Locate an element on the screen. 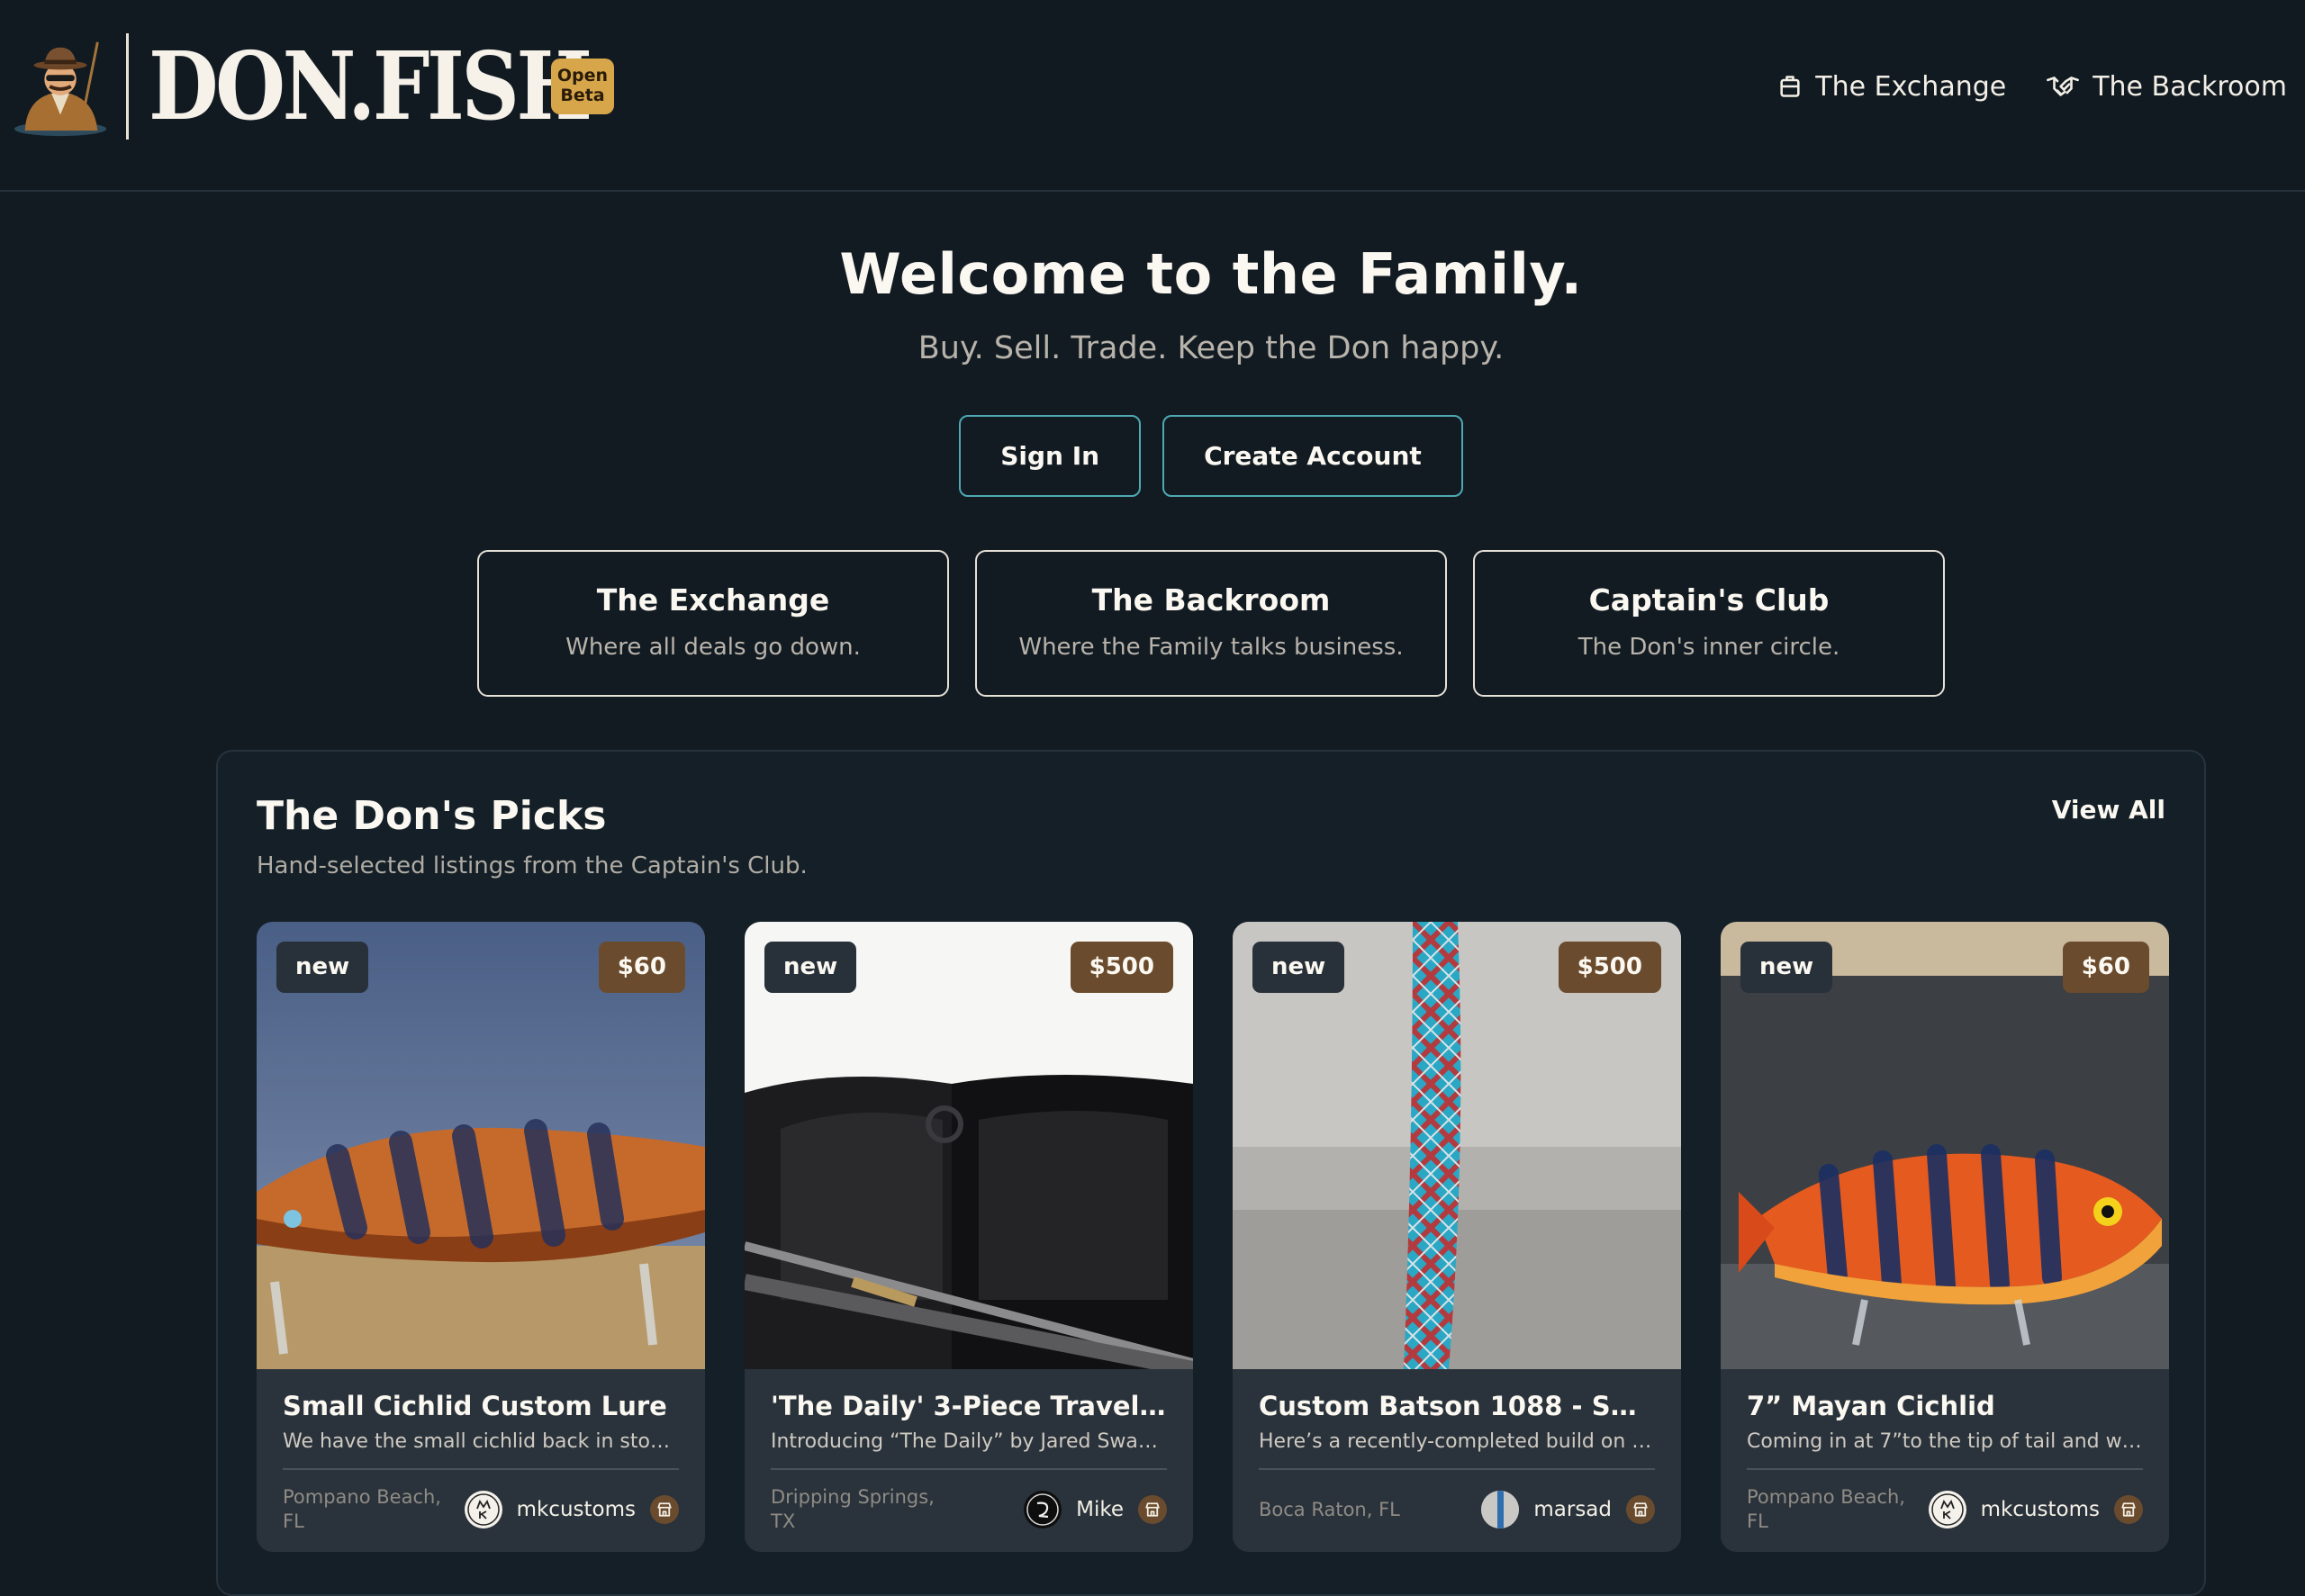  top-navigation: The Exchange The Backroom is located at coordinates (2030, 86).